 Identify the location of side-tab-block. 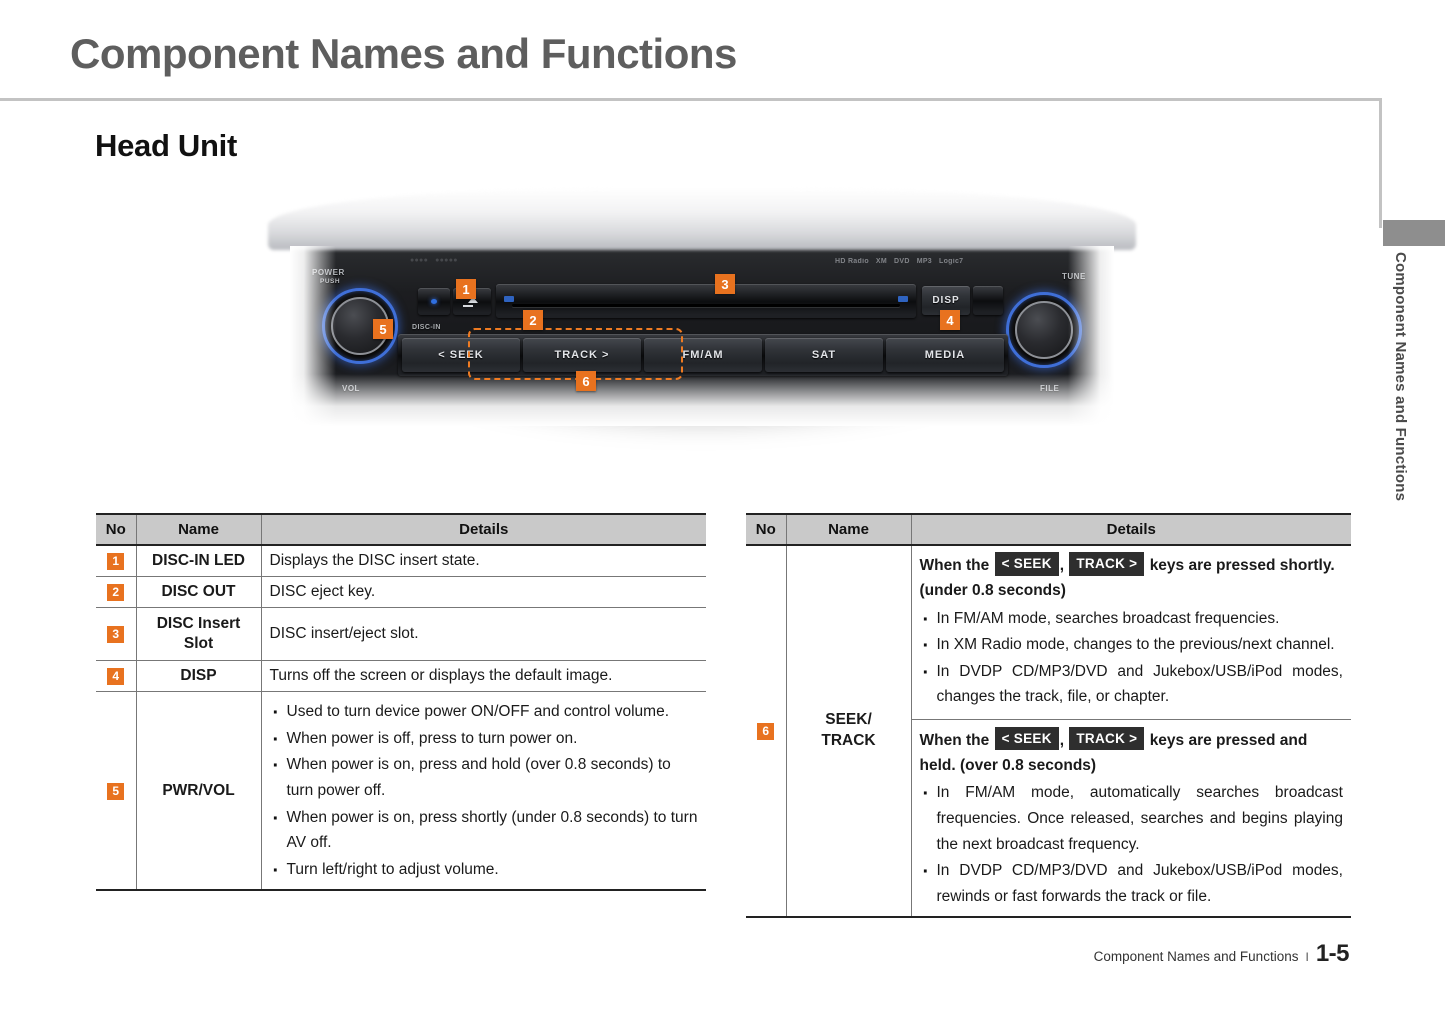
(1414, 233).